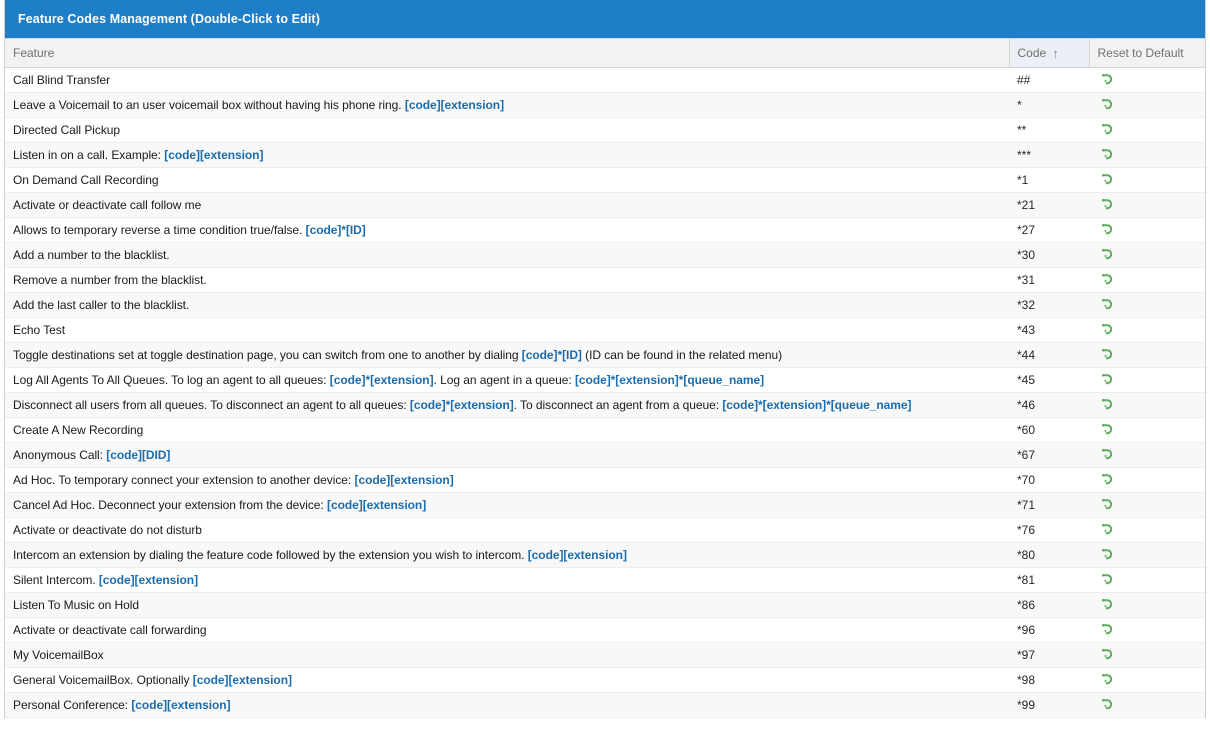  I want to click on table-row: Add a number to the blacklist. *30, so click(605, 255).